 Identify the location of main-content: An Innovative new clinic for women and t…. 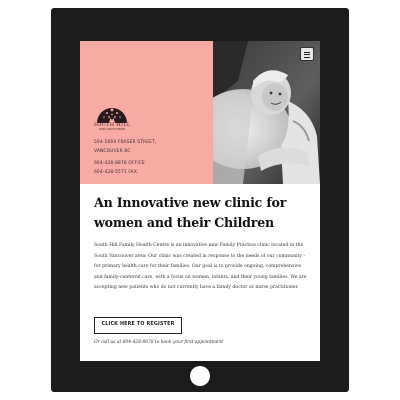
(201, 243).